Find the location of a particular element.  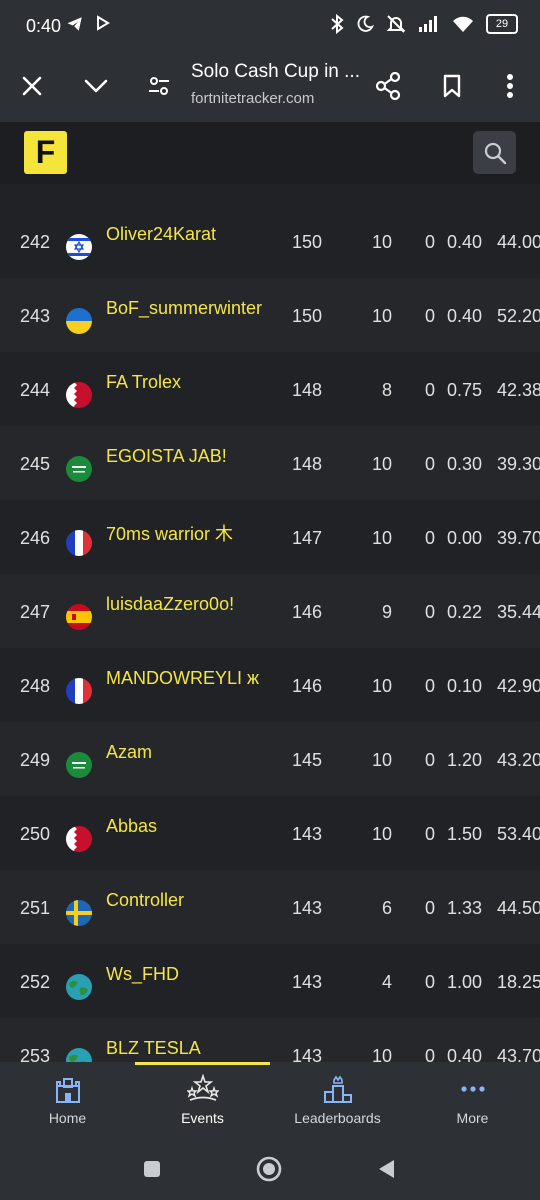

table-row: 246 70ms warrior 木 147 10 0 0.00 39.70 is located at coordinates (270, 537).